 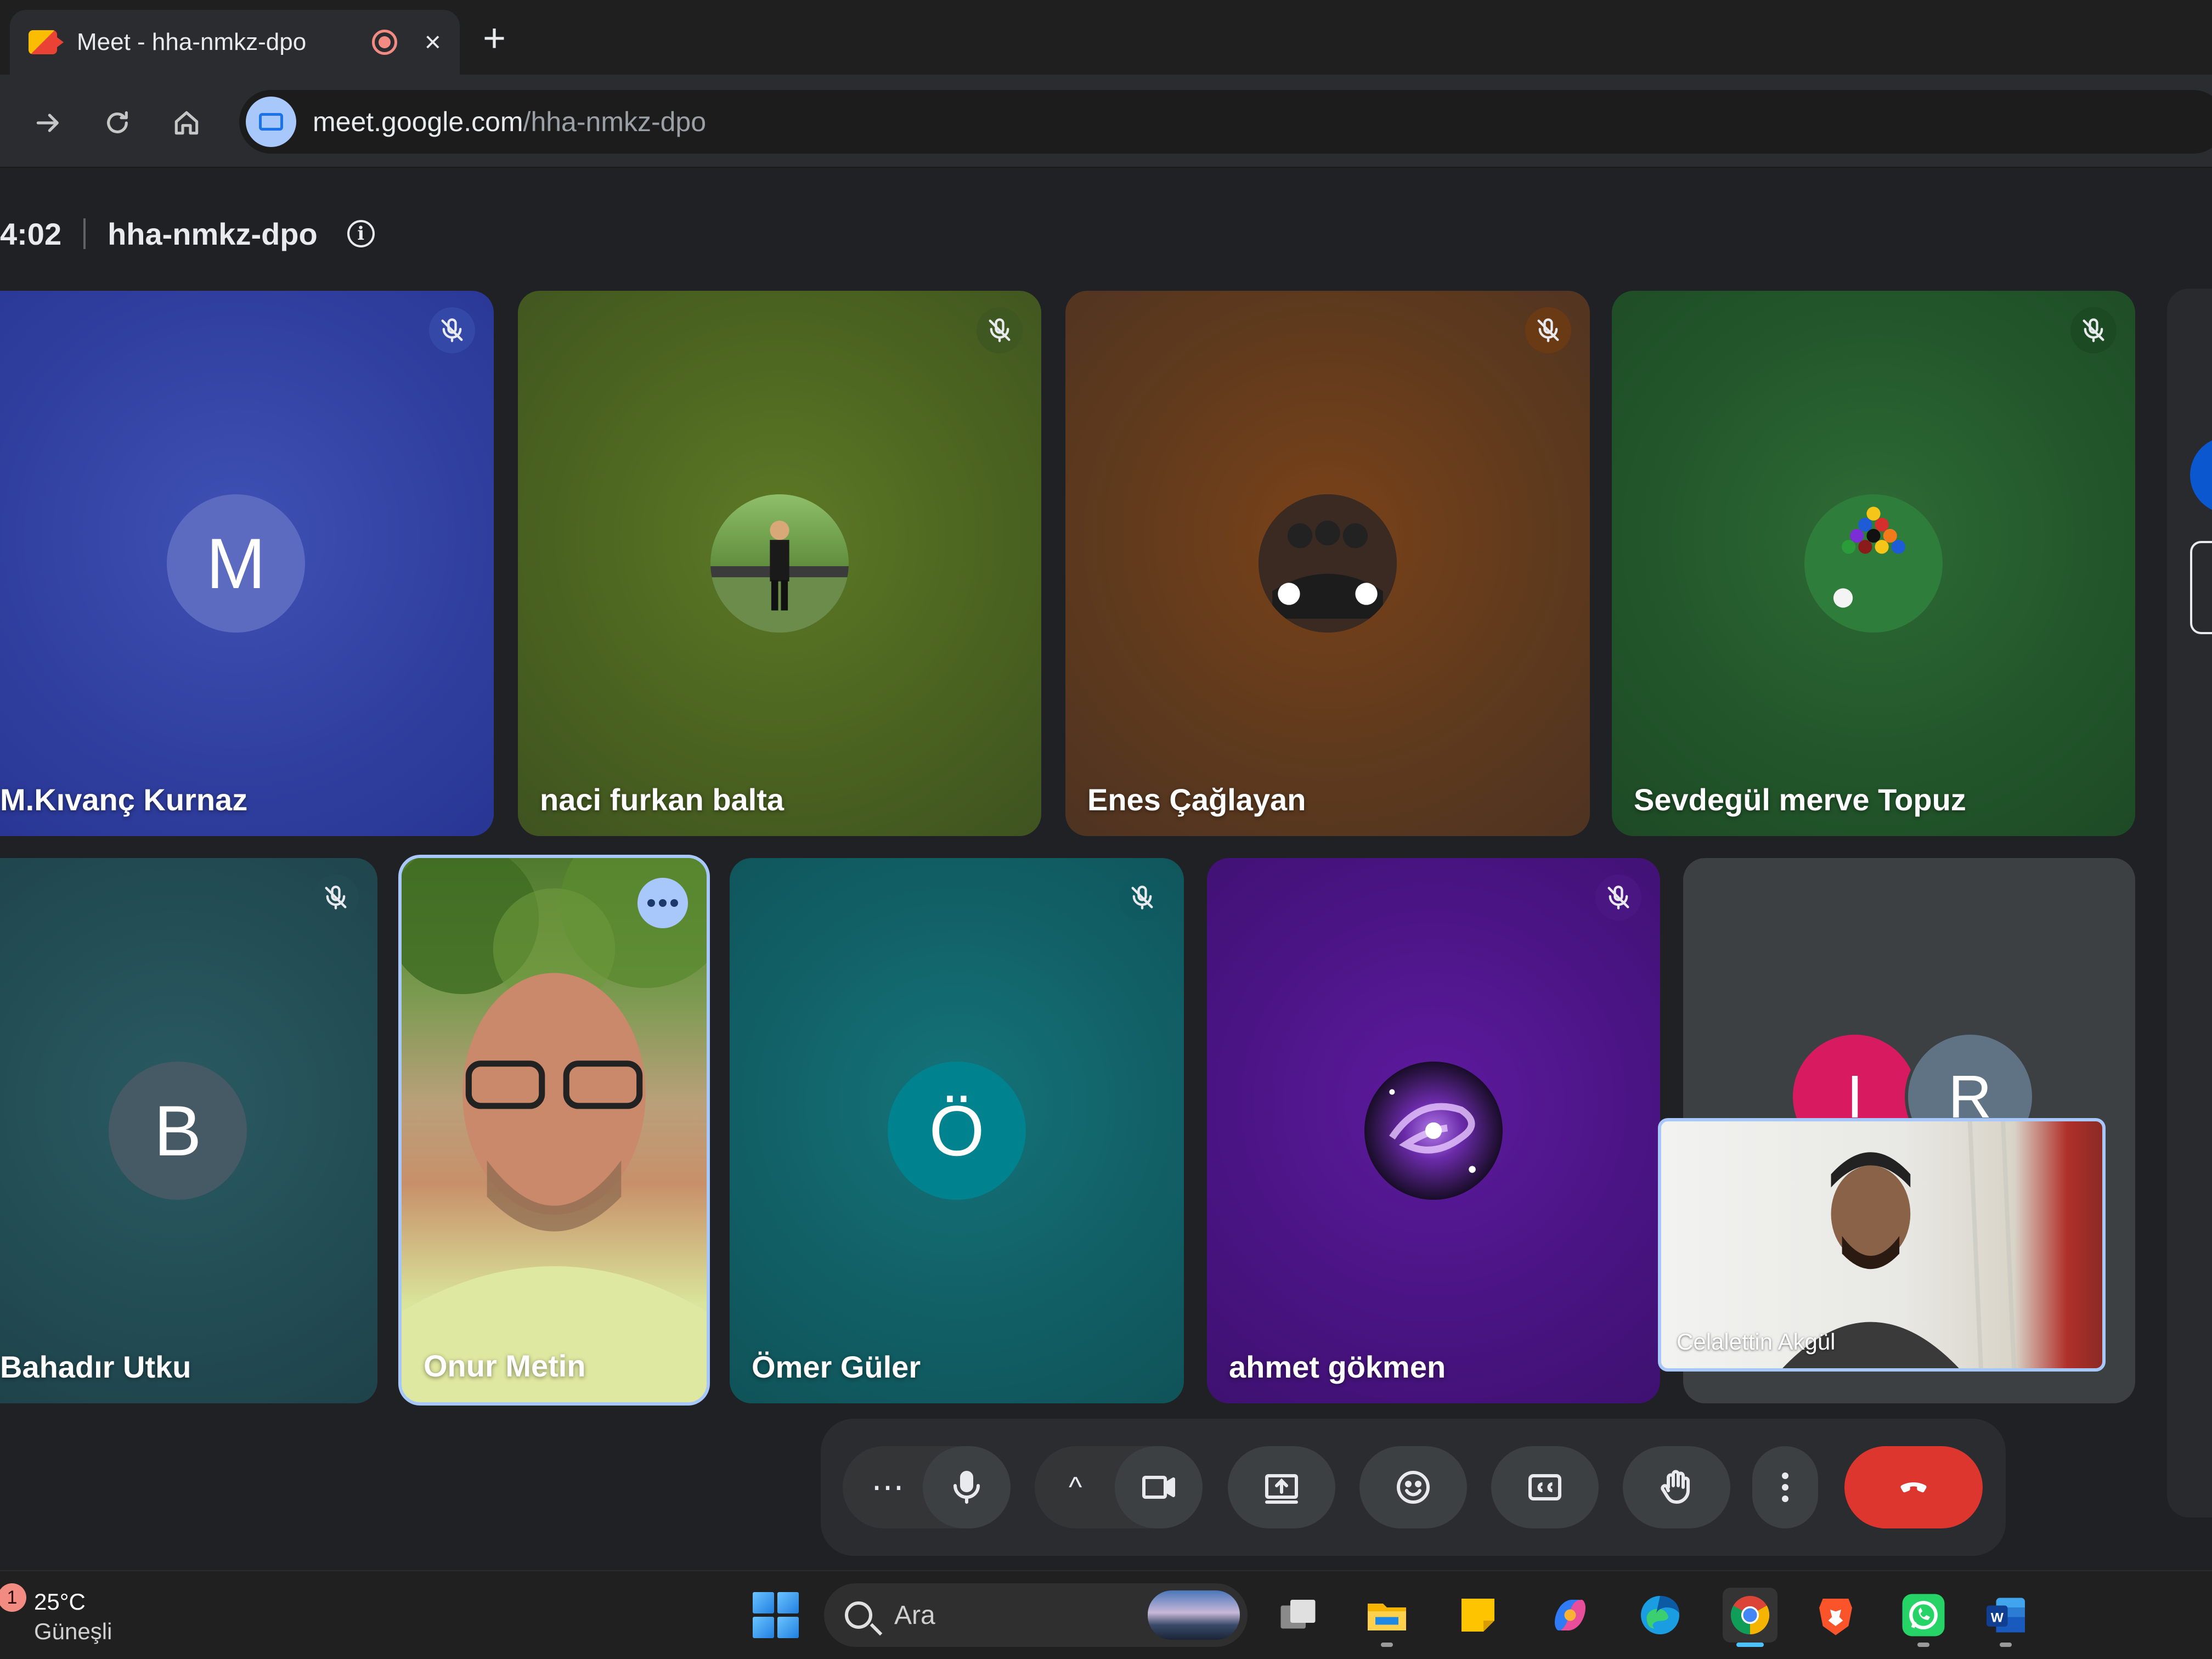 I want to click on meeting-info-button: i, so click(x=361, y=234).